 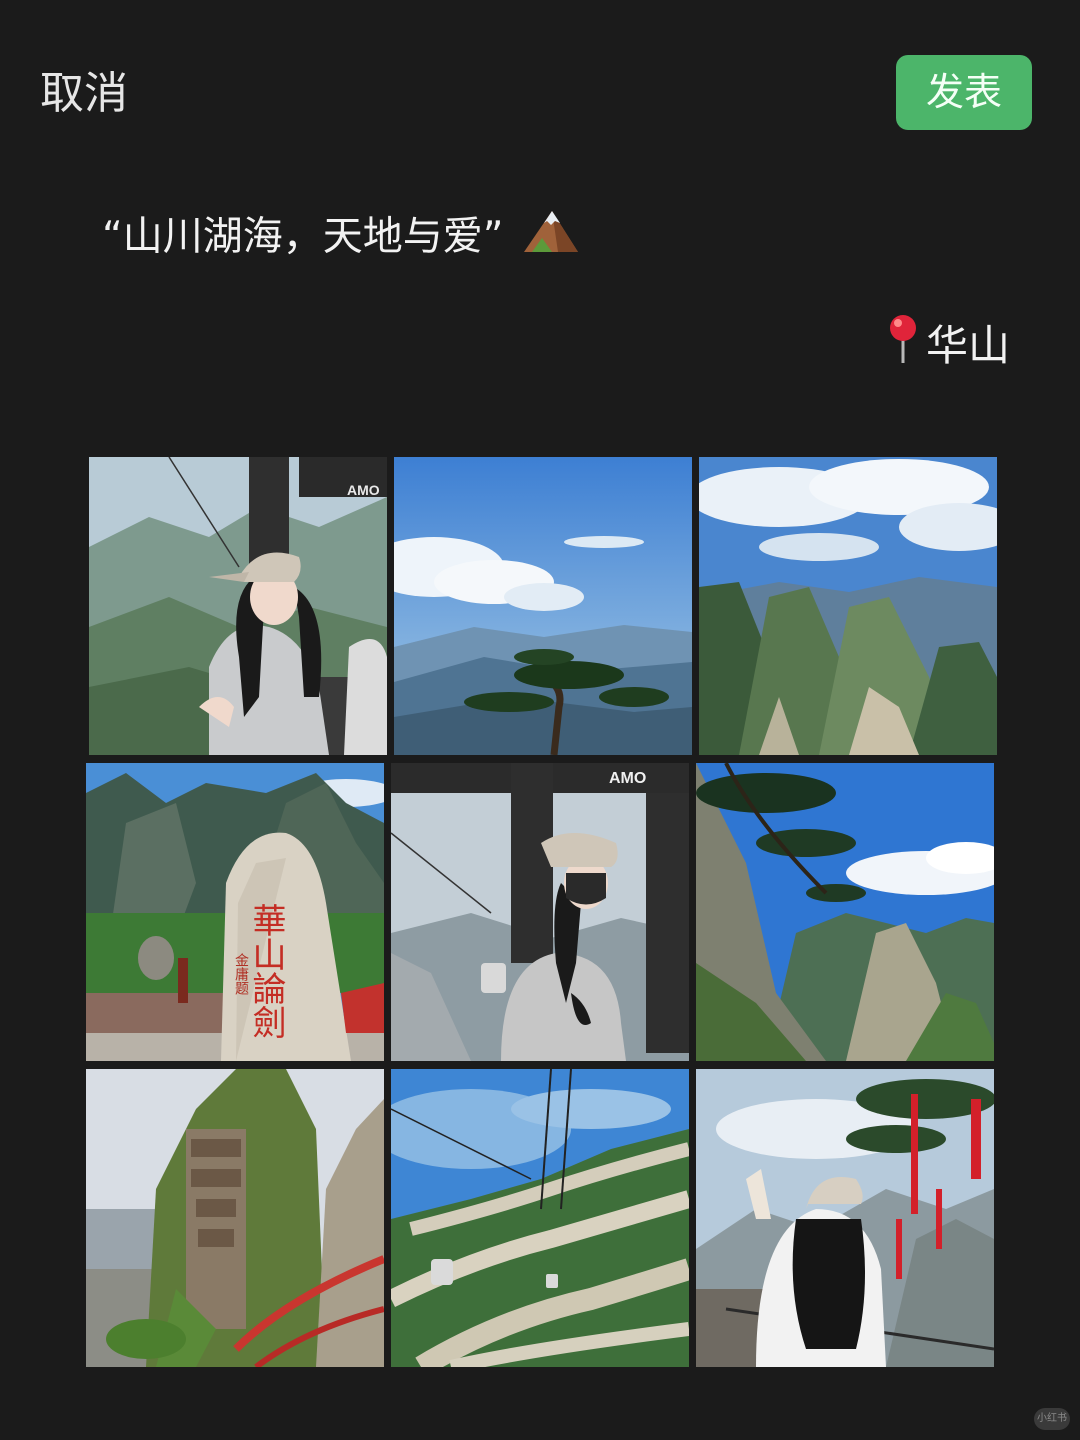 What do you see at coordinates (543, 606) in the screenshot?
I see `photo-pine-tree-sky` at bounding box center [543, 606].